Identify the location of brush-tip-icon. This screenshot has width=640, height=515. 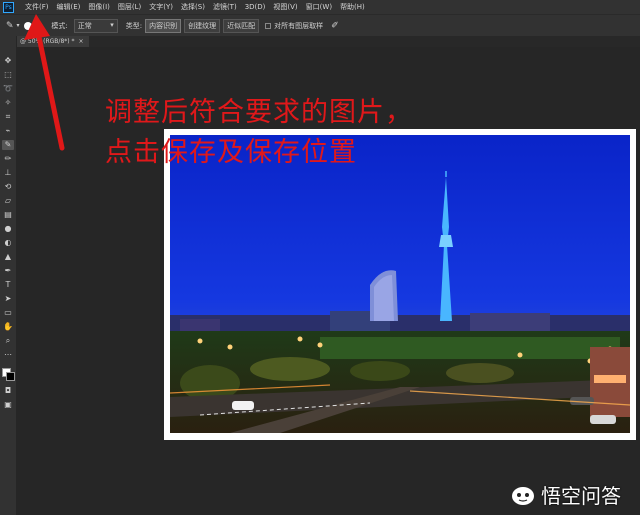
(27, 25).